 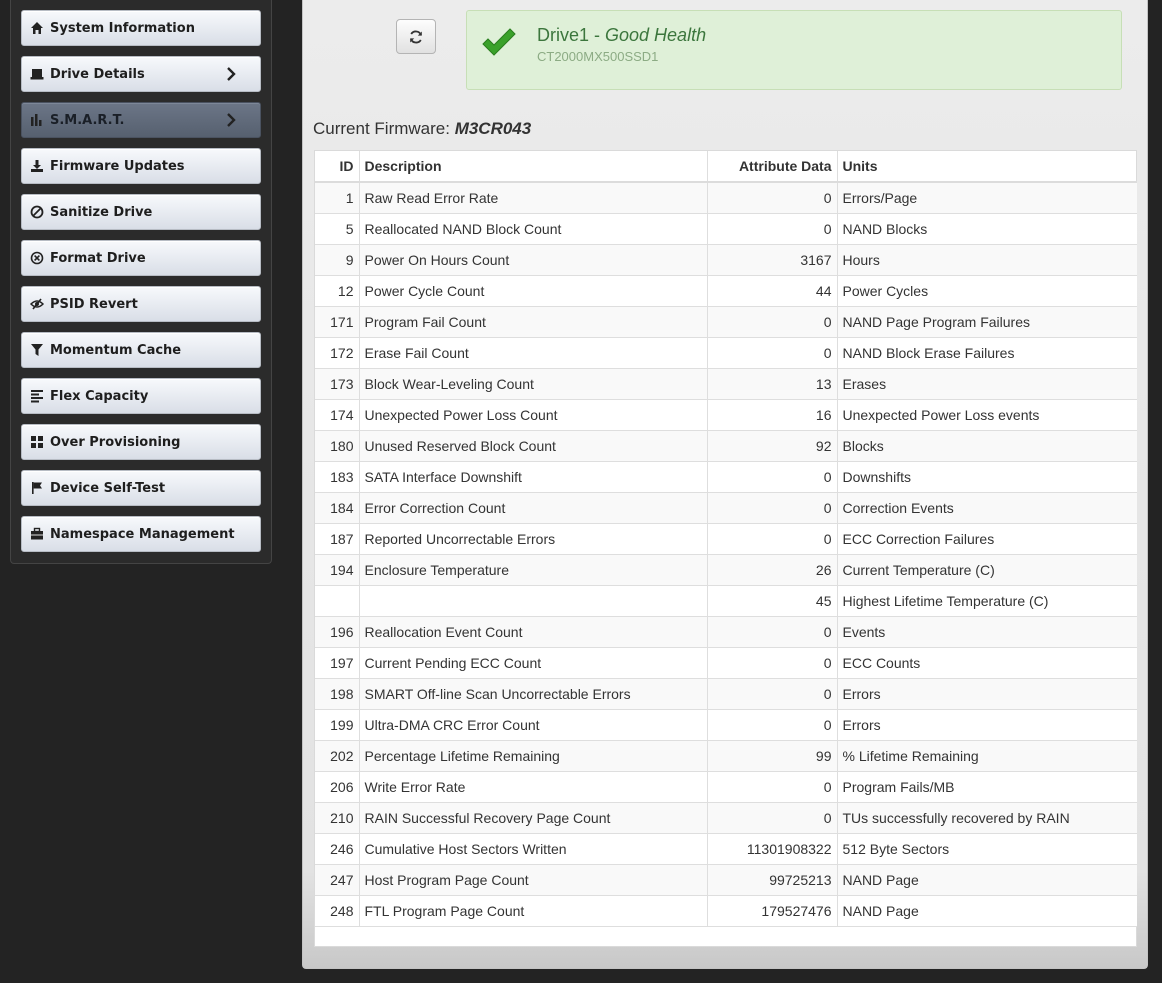 I want to click on cell-id: 199, so click(x=337, y=725).